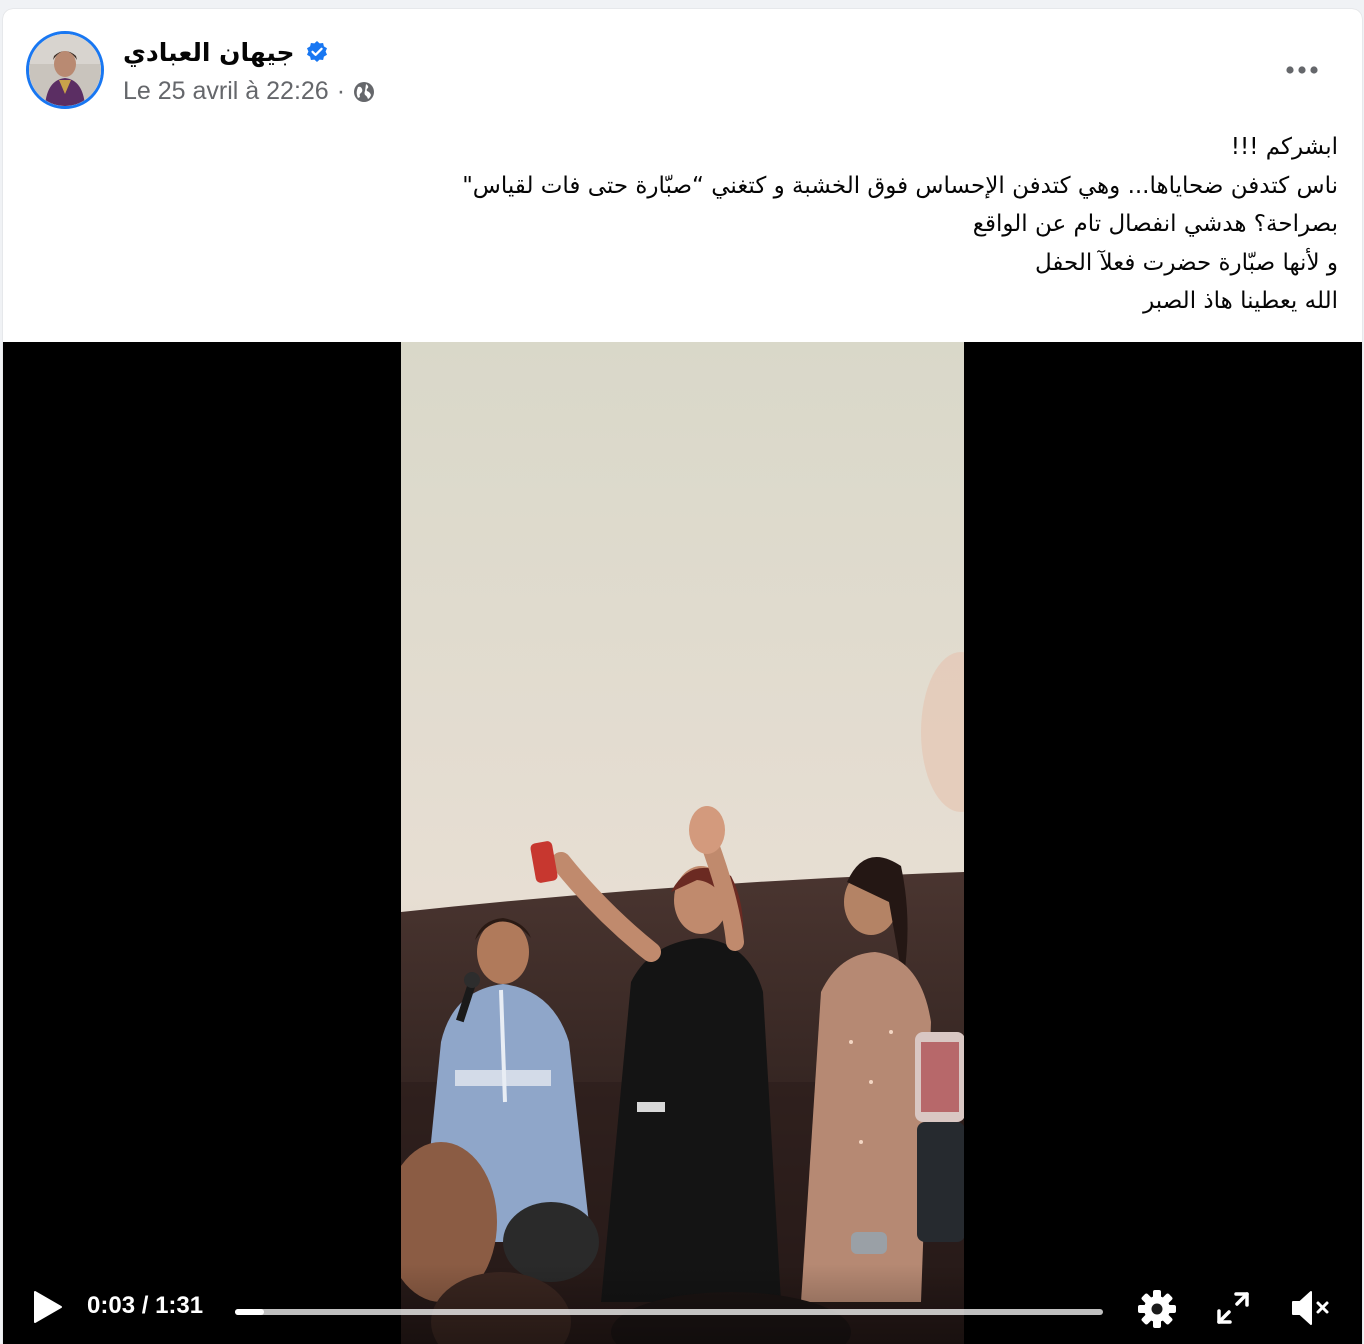 The image size is (1364, 1344). I want to click on post-text-line: ابشركم !!!, so click(1284, 147).